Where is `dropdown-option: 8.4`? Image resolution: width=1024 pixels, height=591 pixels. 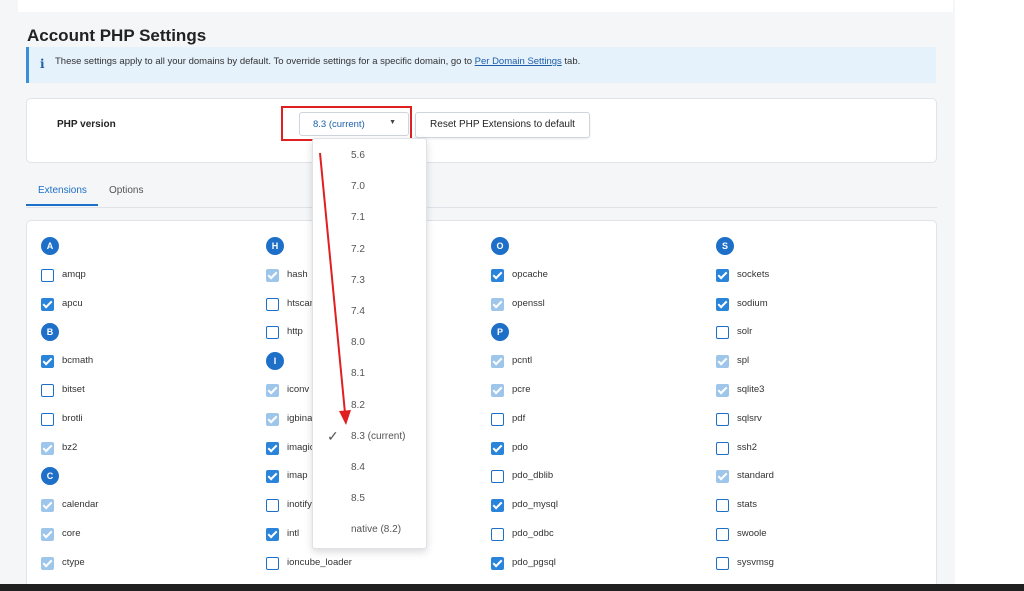 dropdown-option: 8.4 is located at coordinates (369, 468).